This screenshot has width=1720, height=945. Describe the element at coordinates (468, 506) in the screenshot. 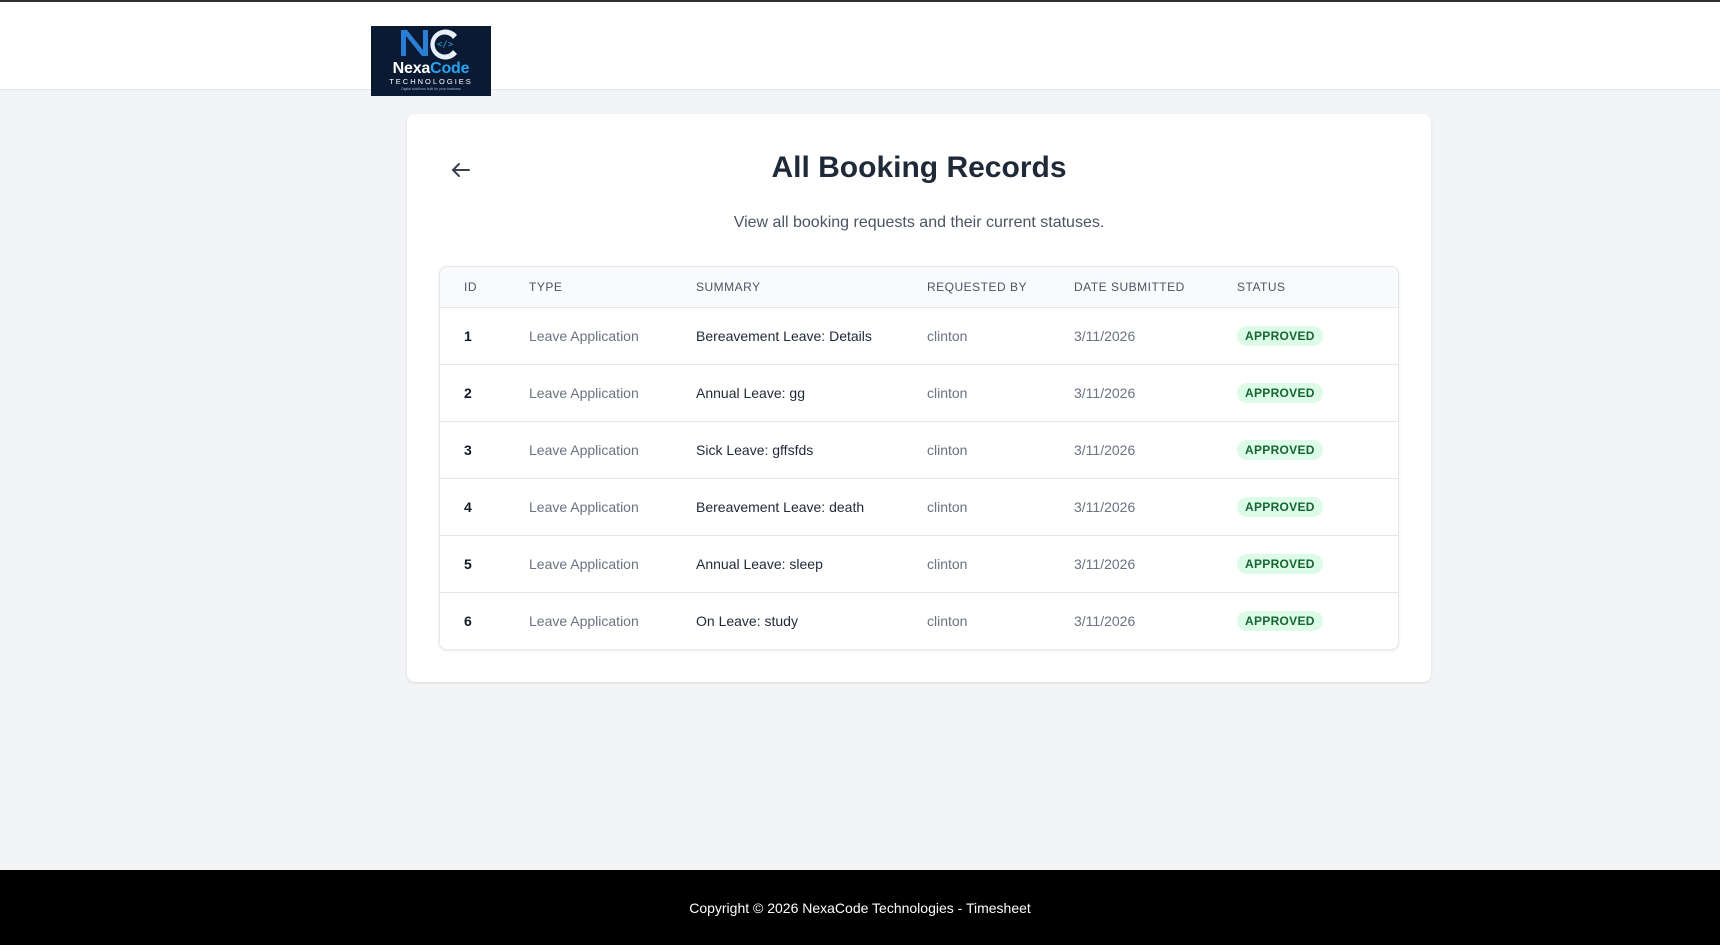

I see `cell-id: 4` at that location.